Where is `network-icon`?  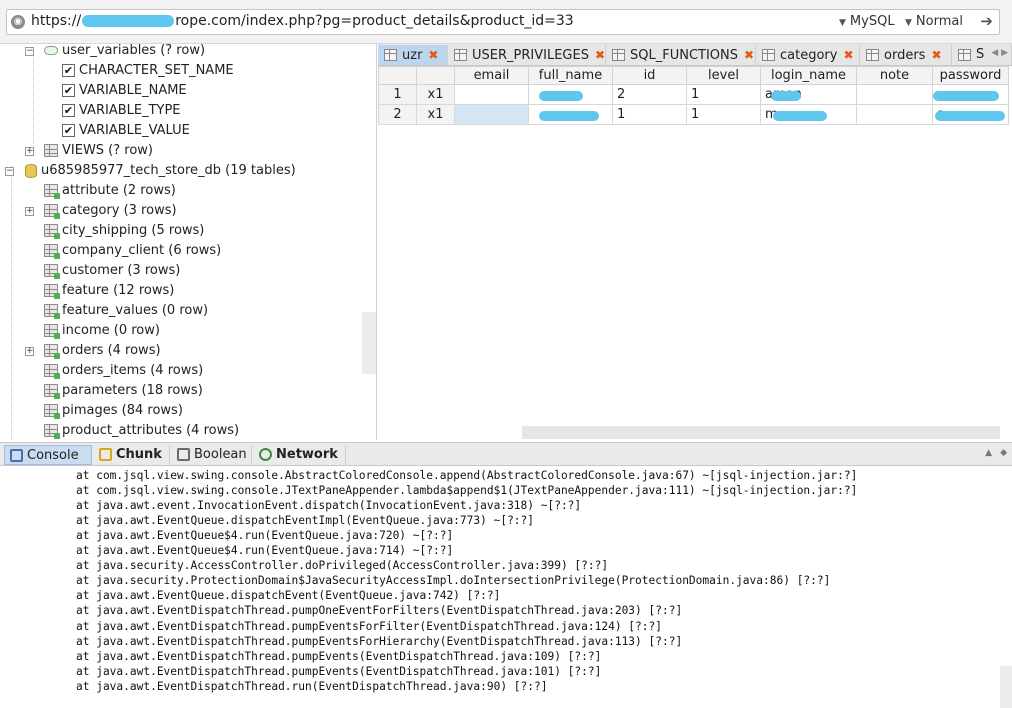 network-icon is located at coordinates (265, 454).